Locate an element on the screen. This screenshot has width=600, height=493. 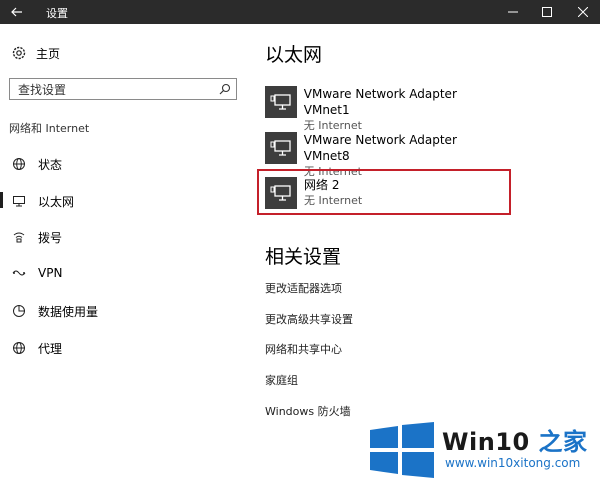
sidebar-item-label: 拨号 is located at coordinates (50, 237).